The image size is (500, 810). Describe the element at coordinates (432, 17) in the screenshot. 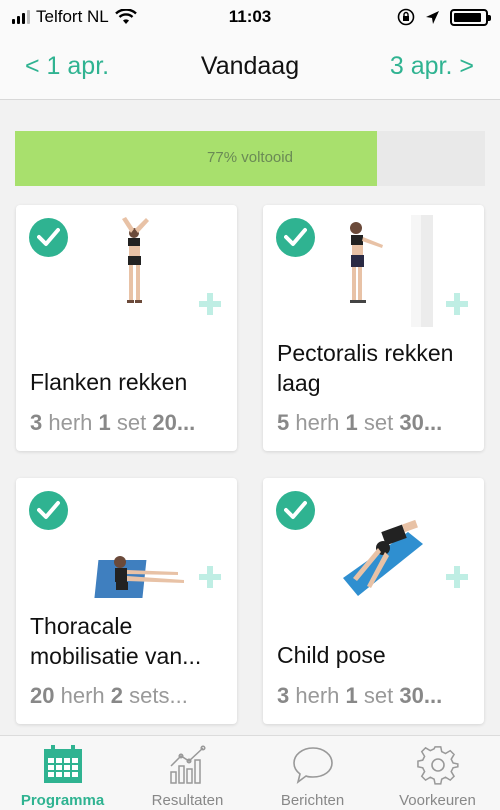

I see `location-icon` at that location.